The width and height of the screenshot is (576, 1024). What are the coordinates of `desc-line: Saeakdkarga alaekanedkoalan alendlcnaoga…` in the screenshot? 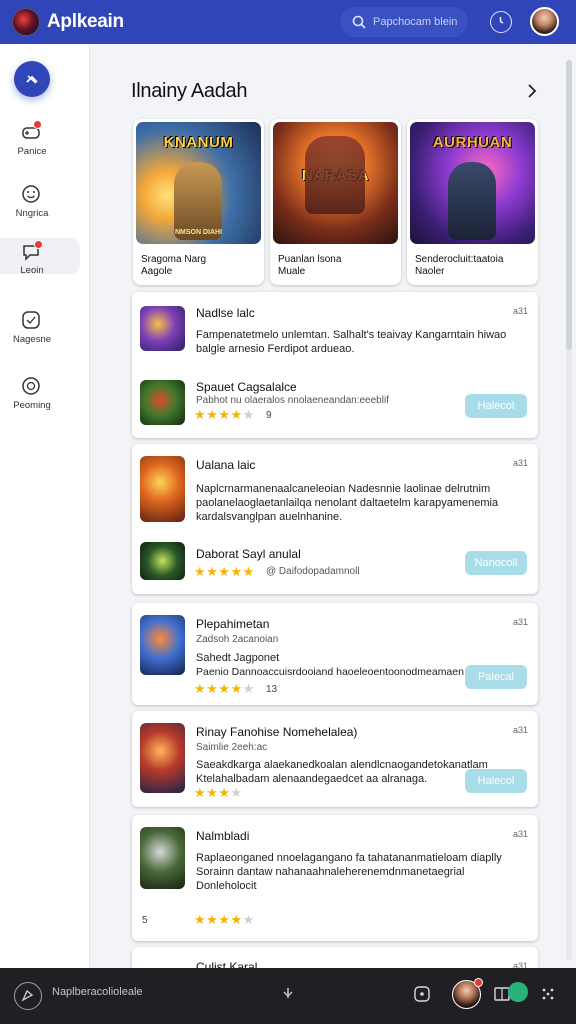 It's located at (342, 765).